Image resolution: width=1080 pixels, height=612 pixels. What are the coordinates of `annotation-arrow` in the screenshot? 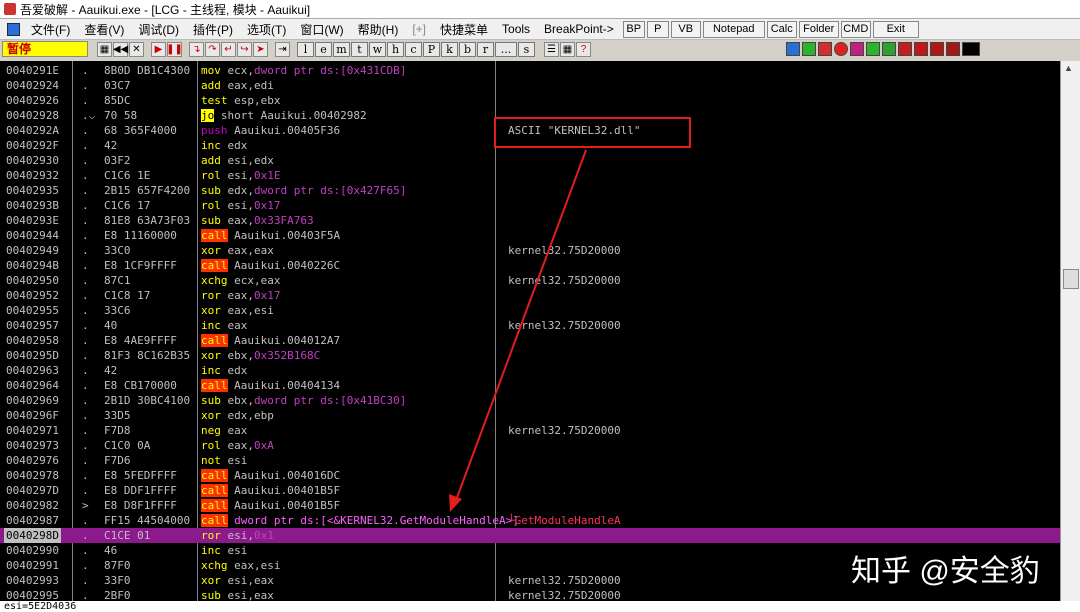 It's located at (518, 330).